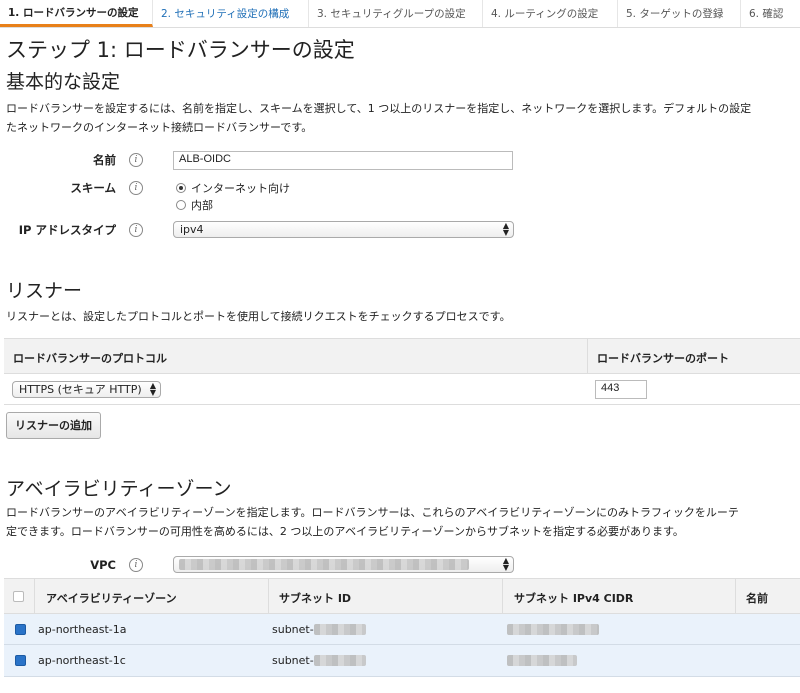 This screenshot has height=693, width=800. I want to click on table-row: ap-northeast-1a subnet-, so click(402, 629).